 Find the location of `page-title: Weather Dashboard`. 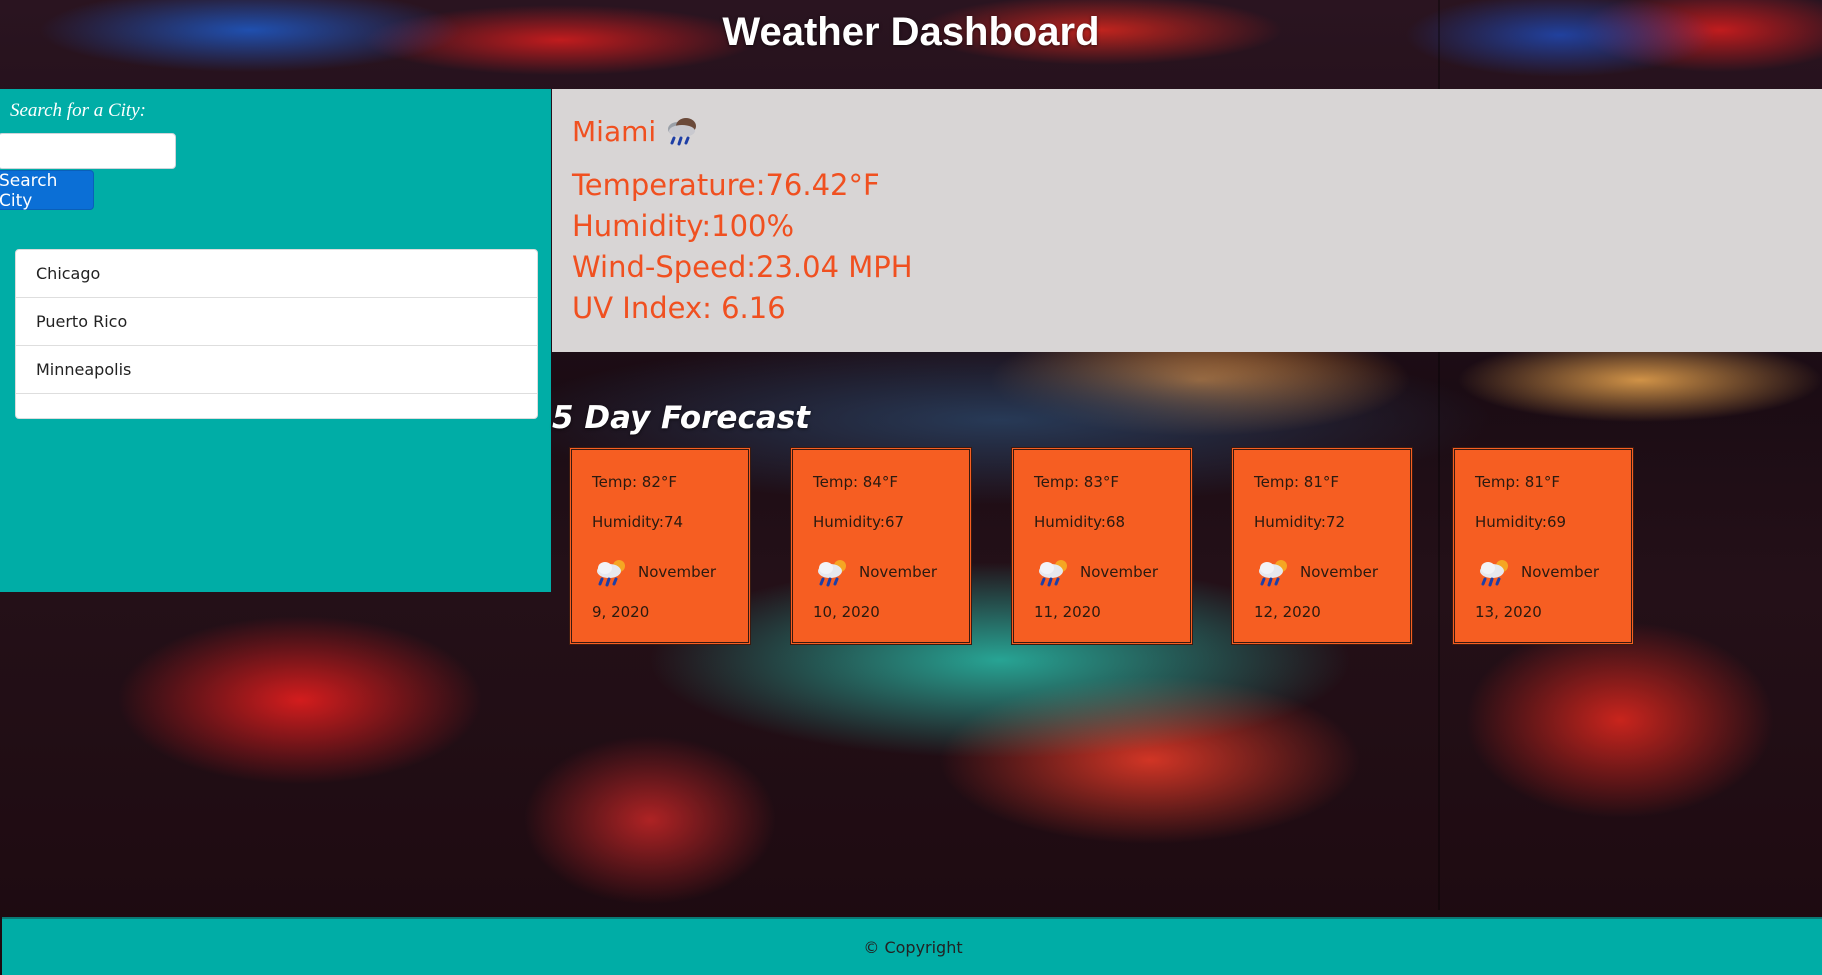

page-title: Weather Dashboard is located at coordinates (911, 31).